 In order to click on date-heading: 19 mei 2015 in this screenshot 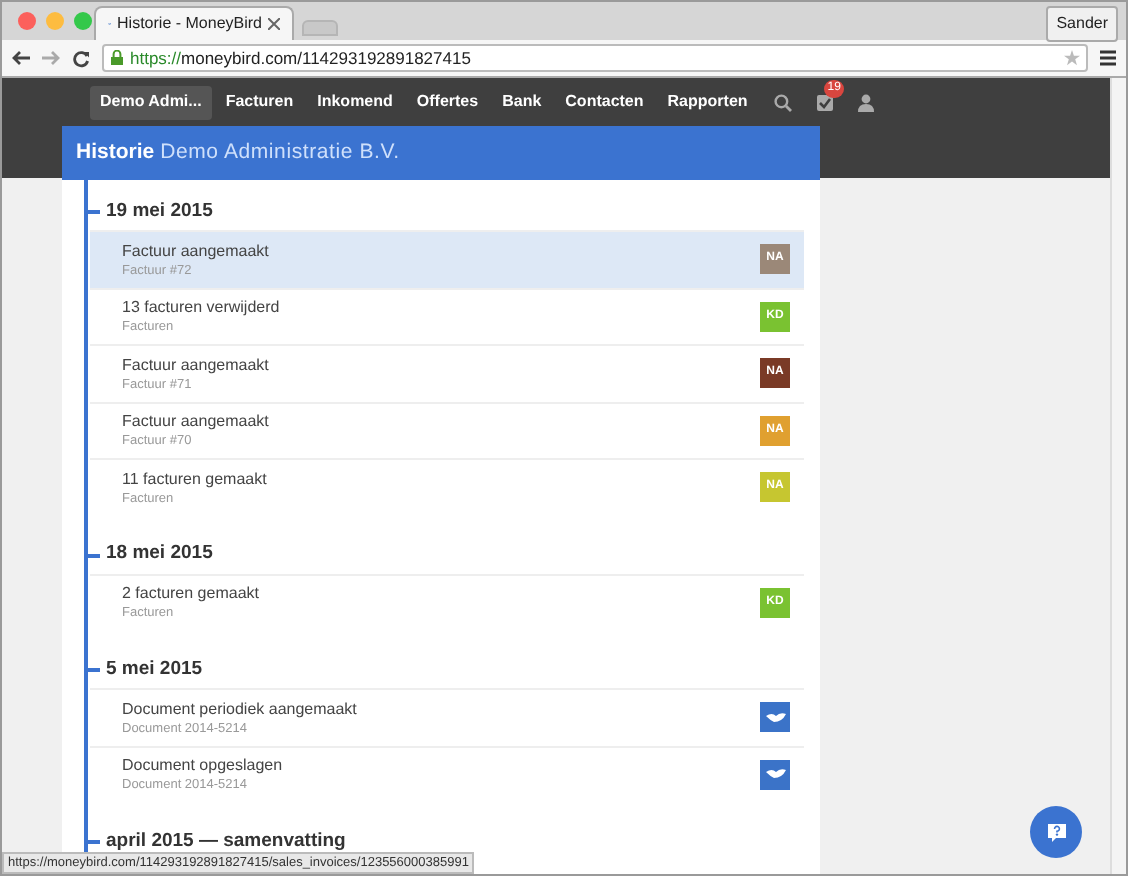, I will do `click(159, 211)`.